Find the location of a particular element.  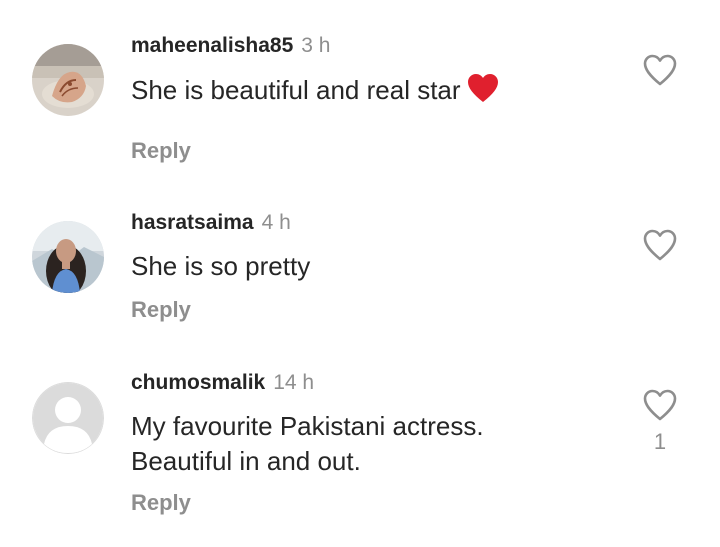

username: chumosmalik is located at coordinates (198, 382).